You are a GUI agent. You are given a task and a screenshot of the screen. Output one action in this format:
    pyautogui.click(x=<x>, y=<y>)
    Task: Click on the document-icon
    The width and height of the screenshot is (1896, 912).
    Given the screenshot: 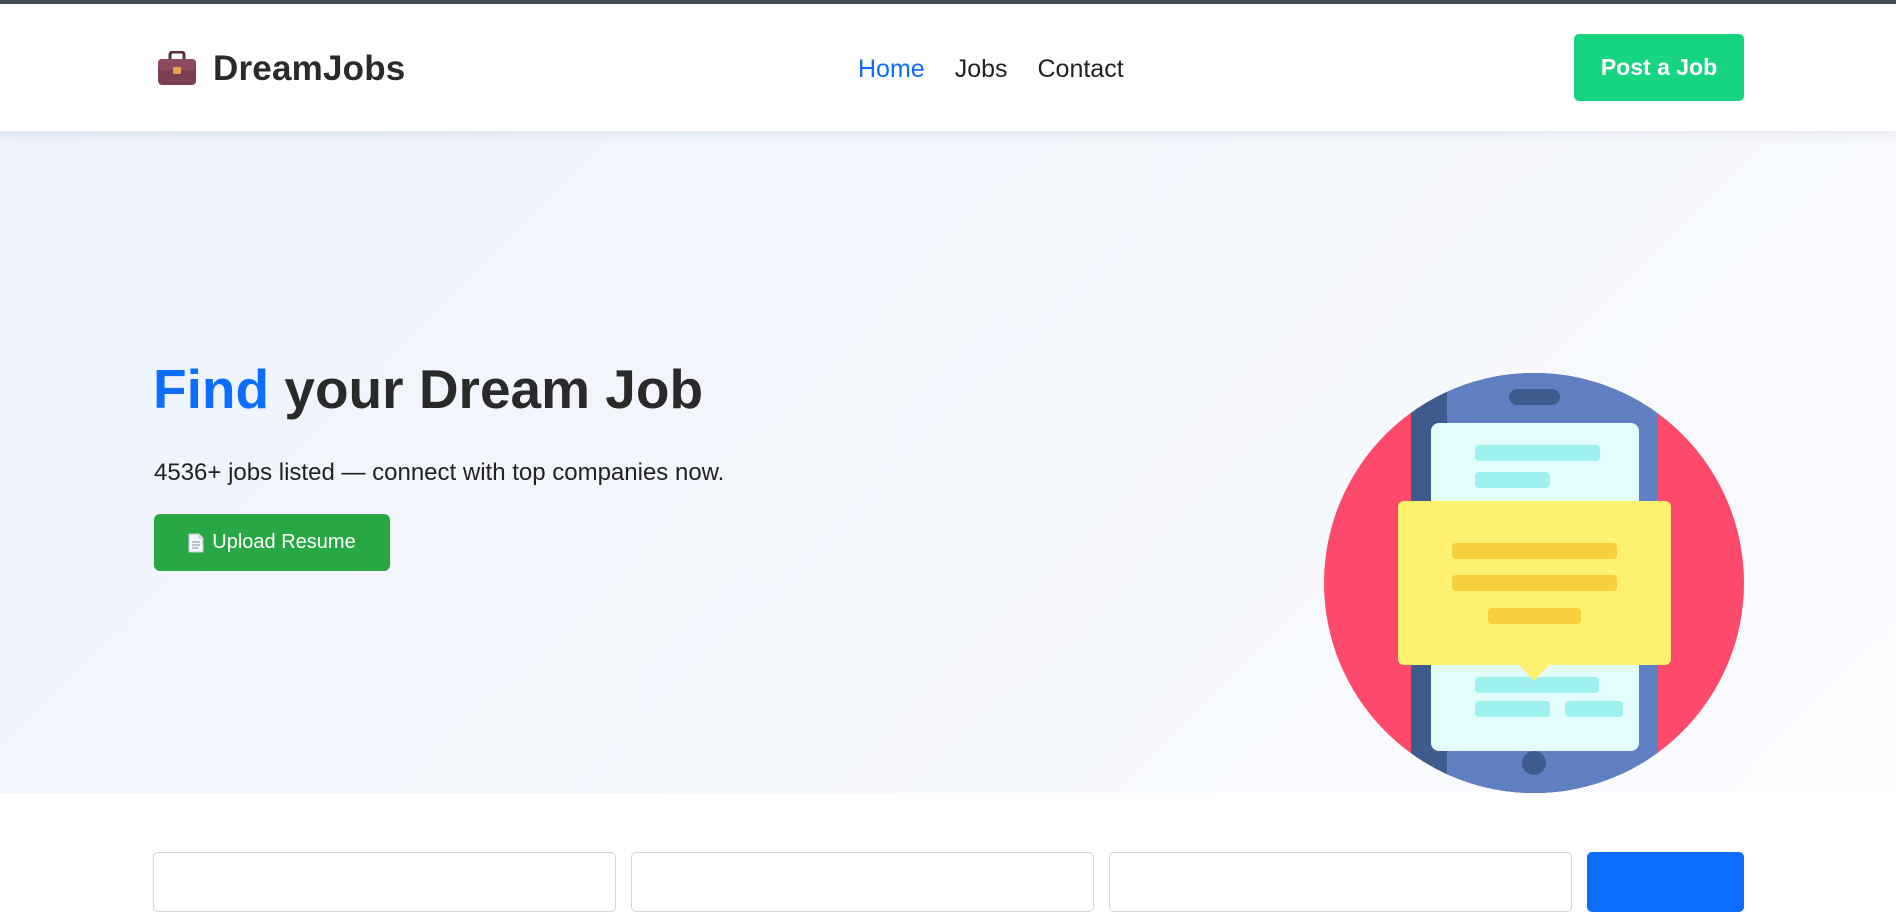 What is the action you would take?
    pyautogui.click(x=196, y=542)
    